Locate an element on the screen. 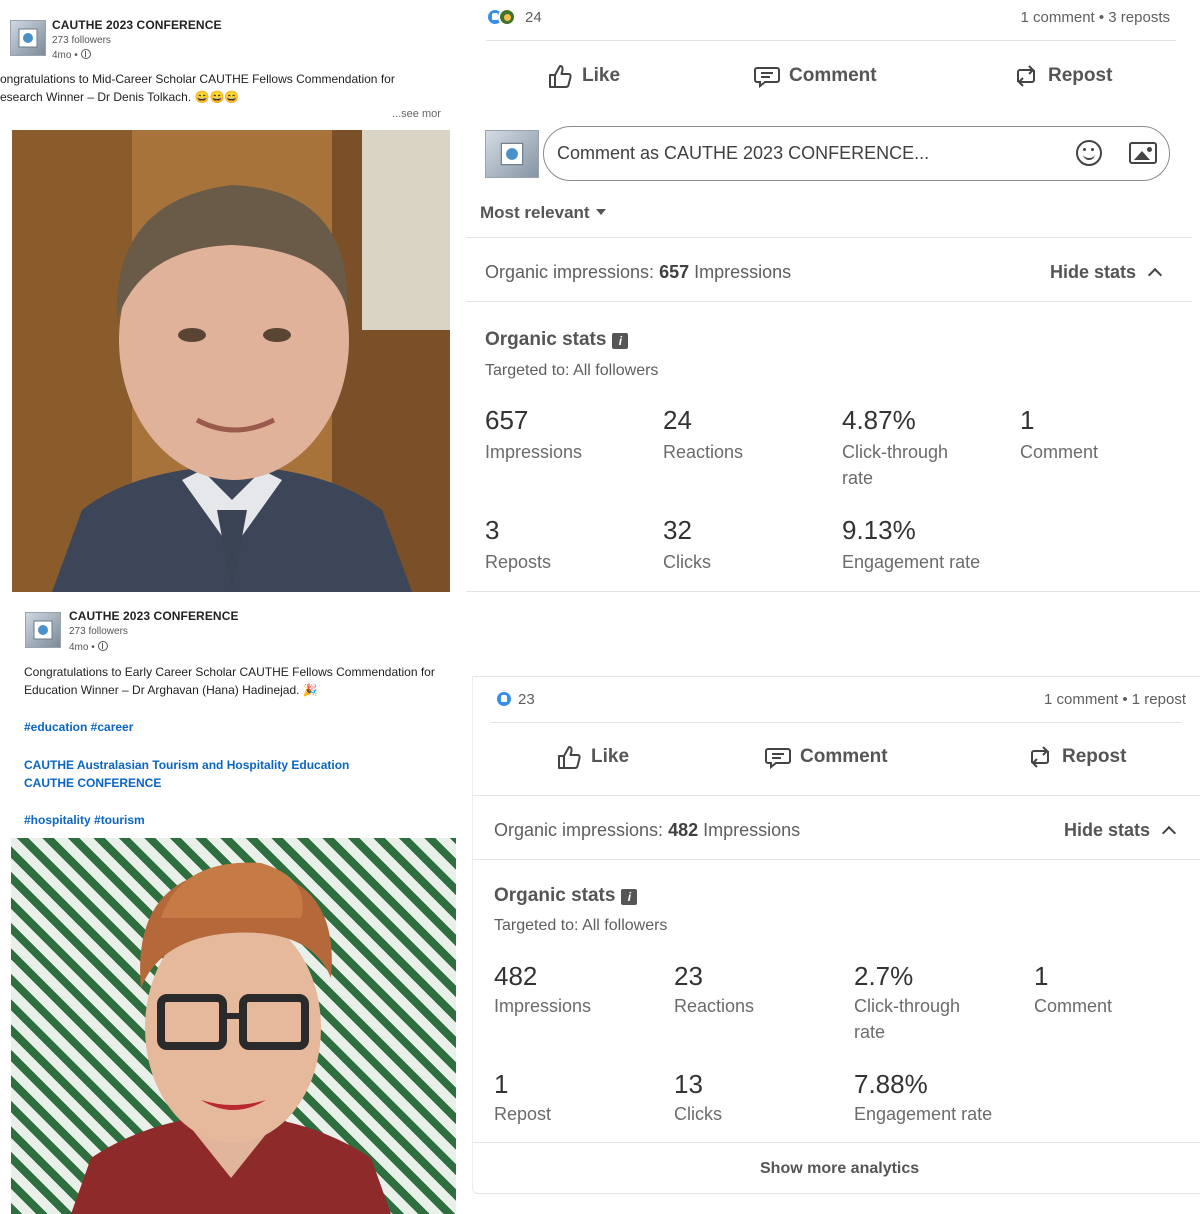 The height and width of the screenshot is (1214, 1200). image-icon is located at coordinates (1143, 153).